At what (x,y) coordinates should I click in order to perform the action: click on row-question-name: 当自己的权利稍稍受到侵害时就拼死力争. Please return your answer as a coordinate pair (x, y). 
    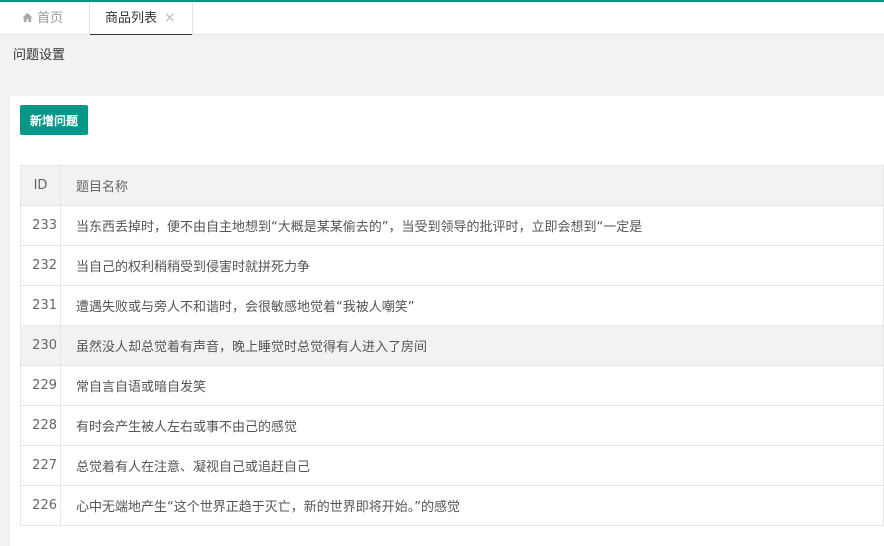
    Looking at the image, I should click on (472, 265).